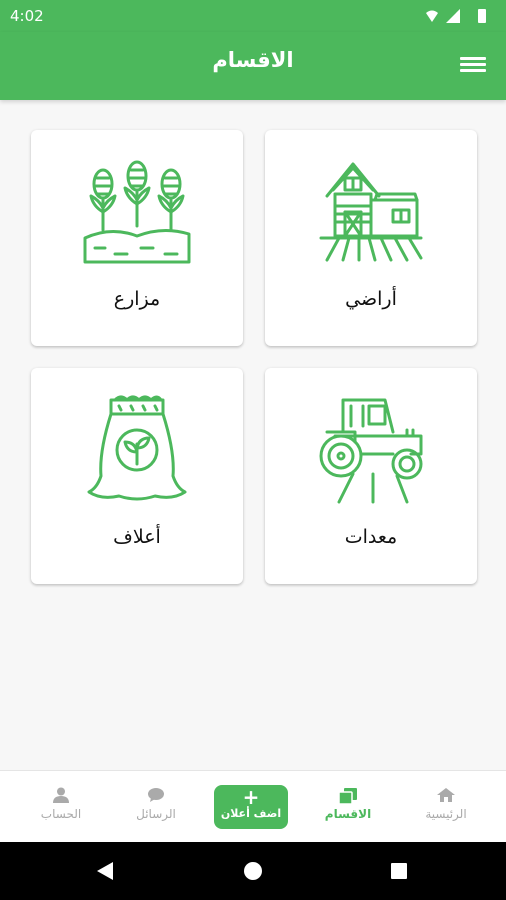  What do you see at coordinates (251, 797) in the screenshot?
I see `plus-icon: +` at bounding box center [251, 797].